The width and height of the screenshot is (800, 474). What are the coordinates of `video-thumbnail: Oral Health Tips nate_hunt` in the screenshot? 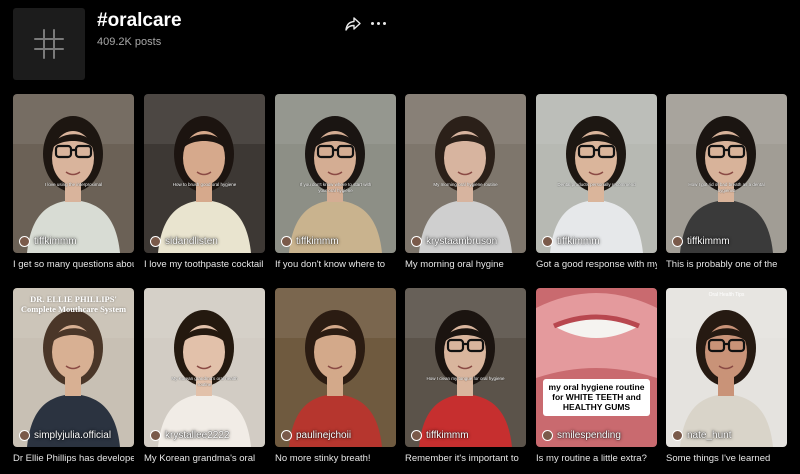 It's located at (726, 367).